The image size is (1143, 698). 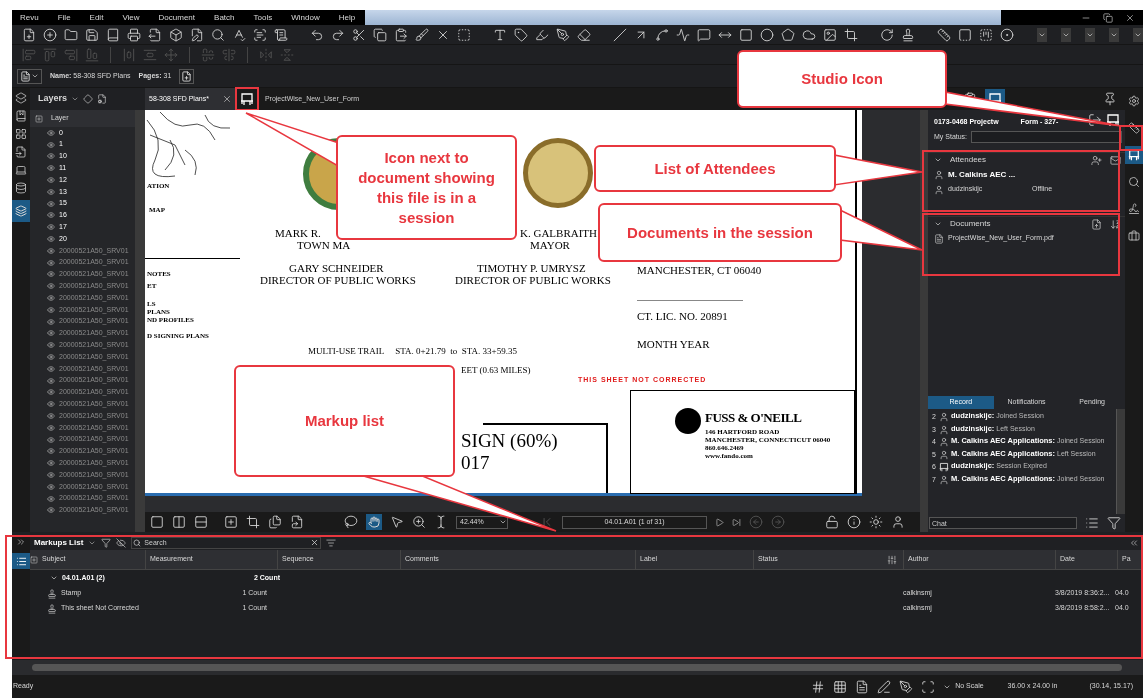 I want to click on menu-item: View, so click(x=131, y=17).